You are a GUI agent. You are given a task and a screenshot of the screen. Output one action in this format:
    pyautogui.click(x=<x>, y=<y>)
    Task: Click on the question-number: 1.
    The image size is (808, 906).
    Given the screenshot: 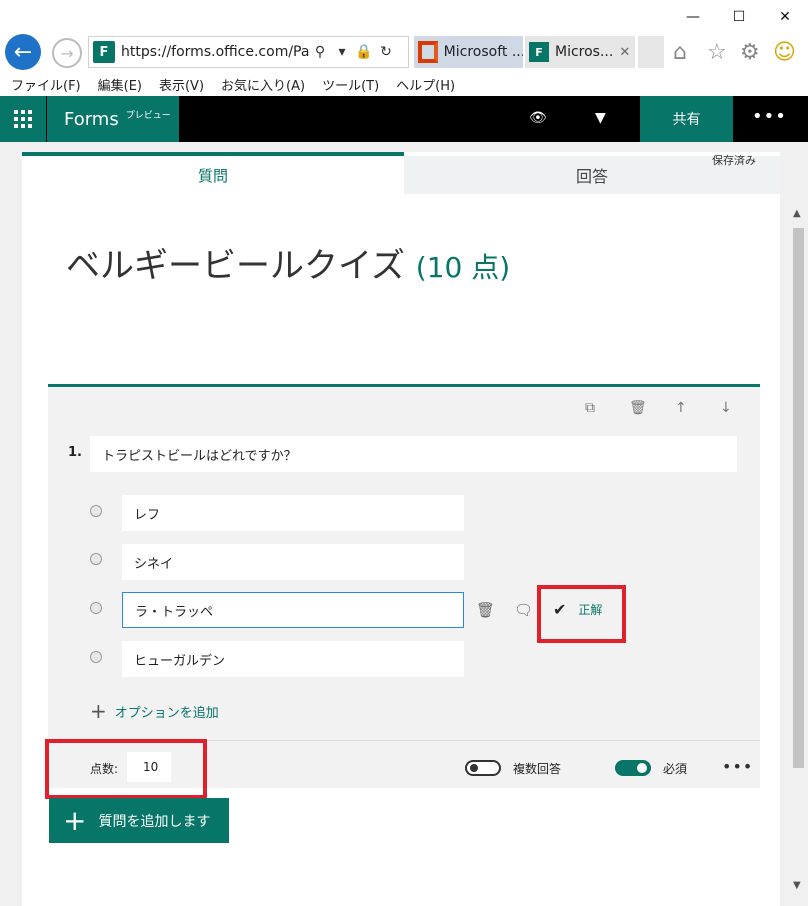 What is the action you would take?
    pyautogui.click(x=75, y=452)
    